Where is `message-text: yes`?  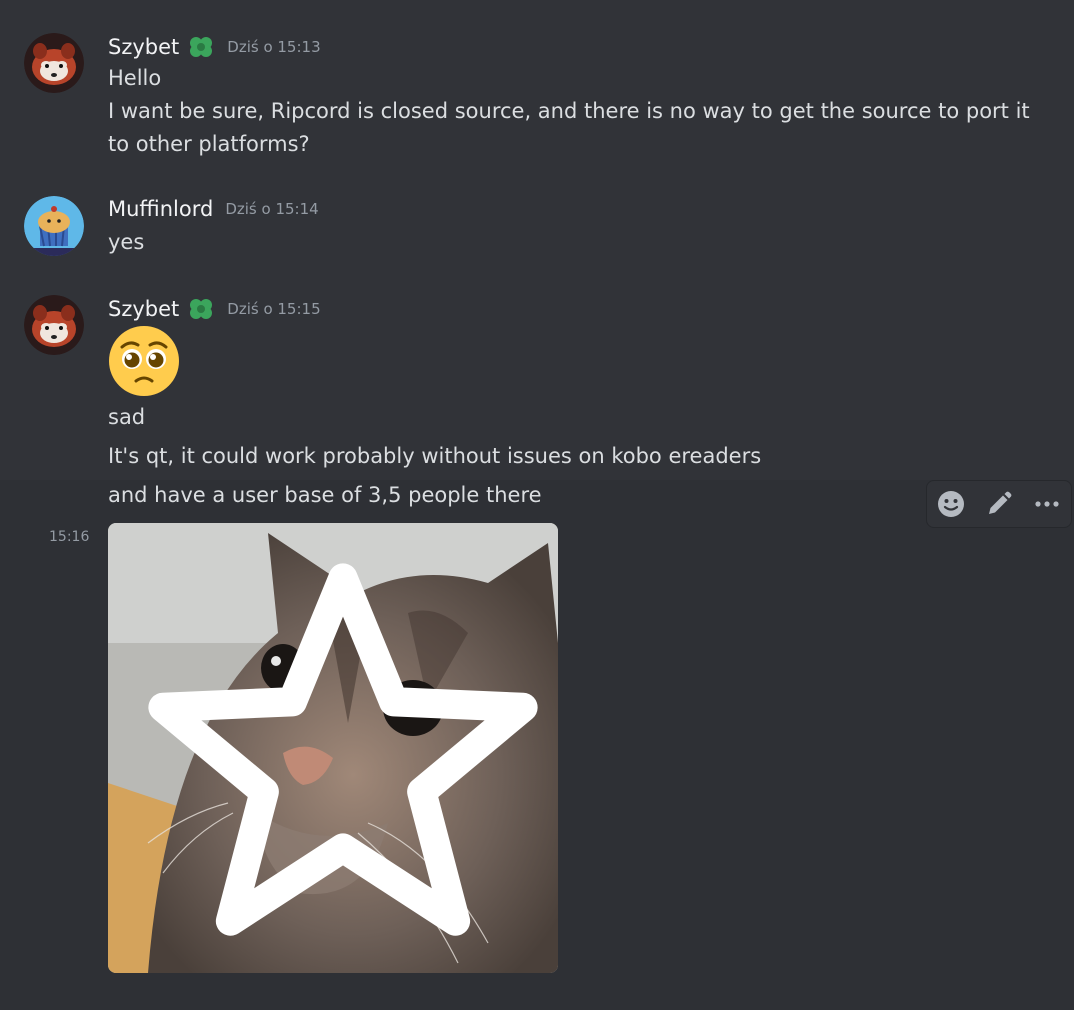 message-text: yes is located at coordinates (126, 242).